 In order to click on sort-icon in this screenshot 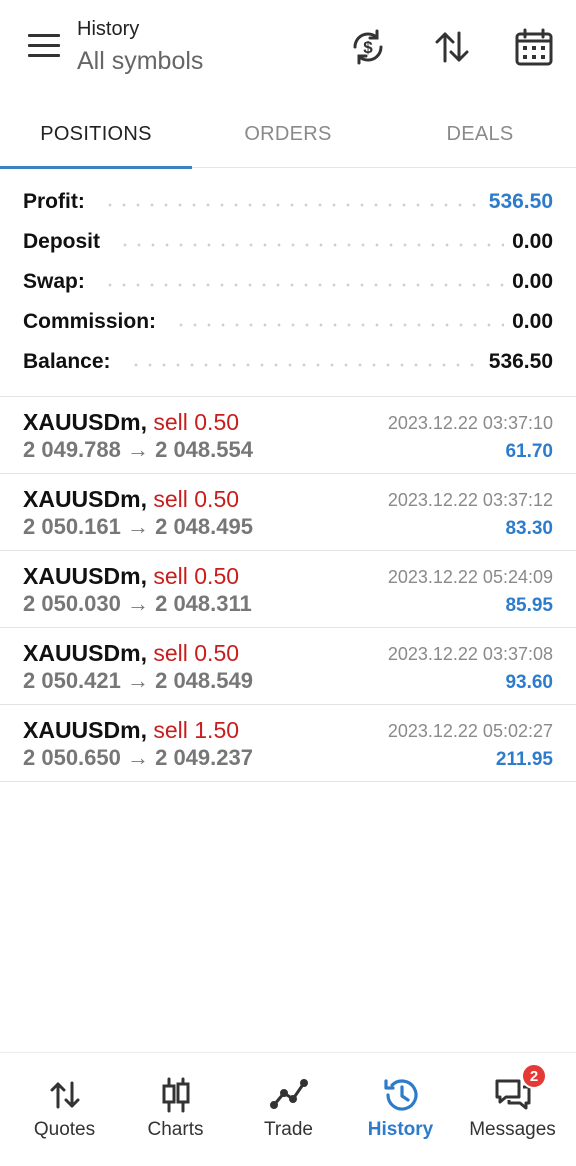, I will do `click(452, 47)`.